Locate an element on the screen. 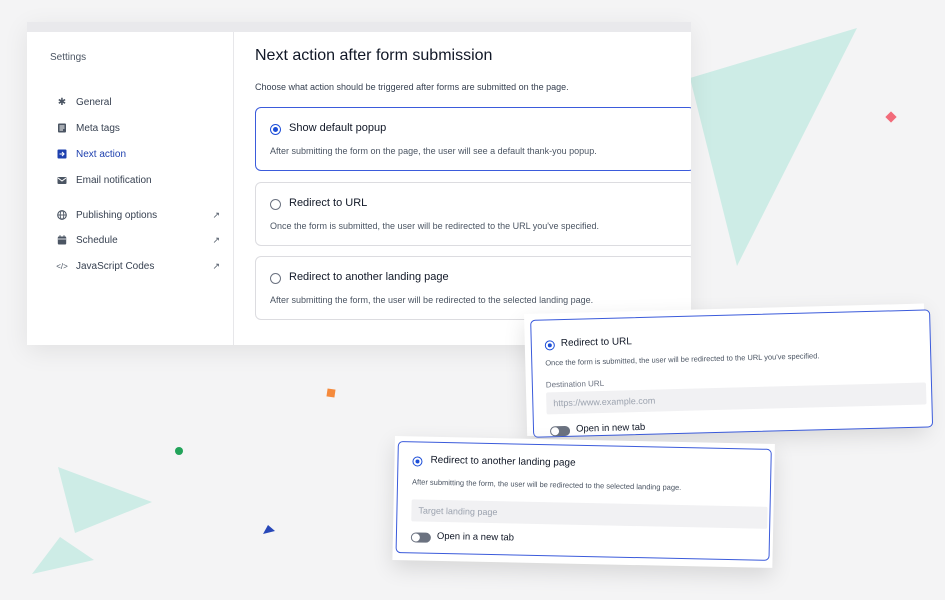 The height and width of the screenshot is (600, 945). sidebar-item-label: Email notification is located at coordinates (114, 180).